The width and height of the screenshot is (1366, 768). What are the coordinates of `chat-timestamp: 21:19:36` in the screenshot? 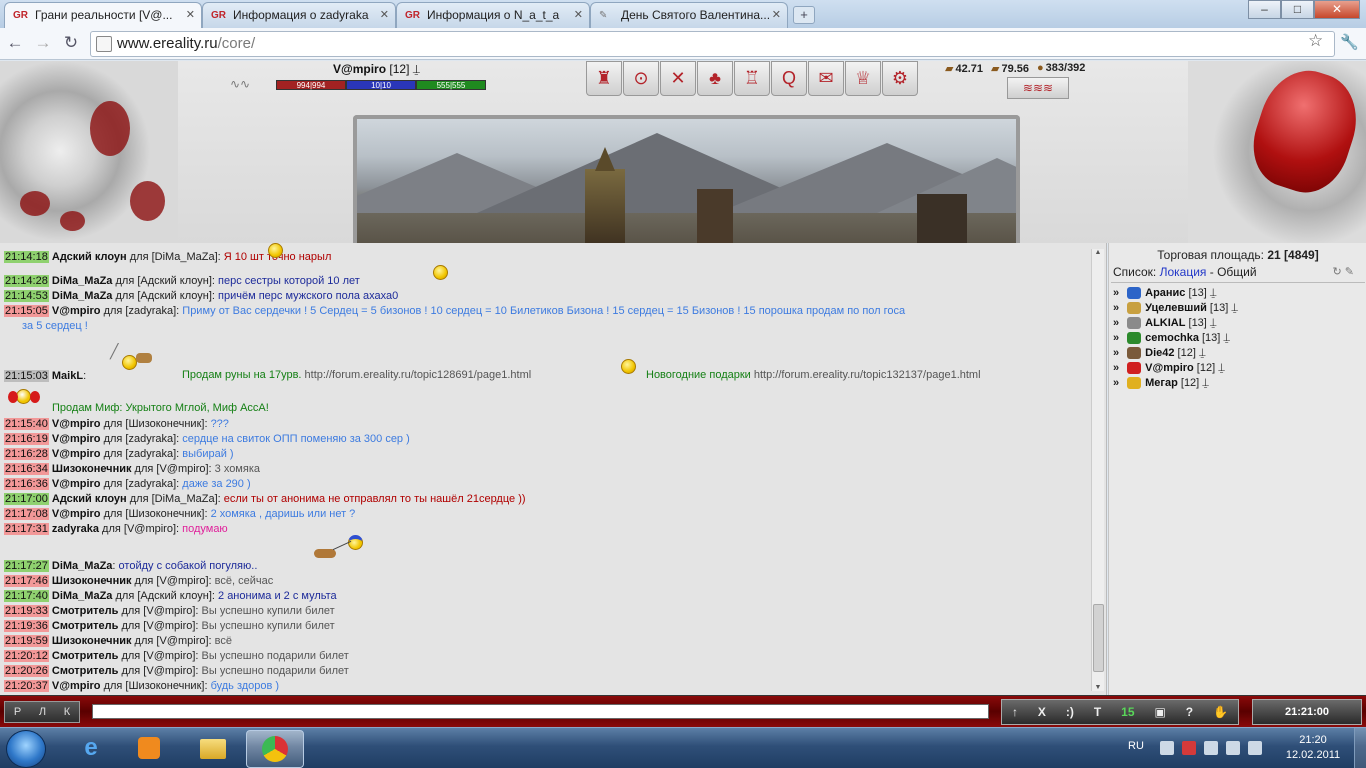 It's located at (26, 626).